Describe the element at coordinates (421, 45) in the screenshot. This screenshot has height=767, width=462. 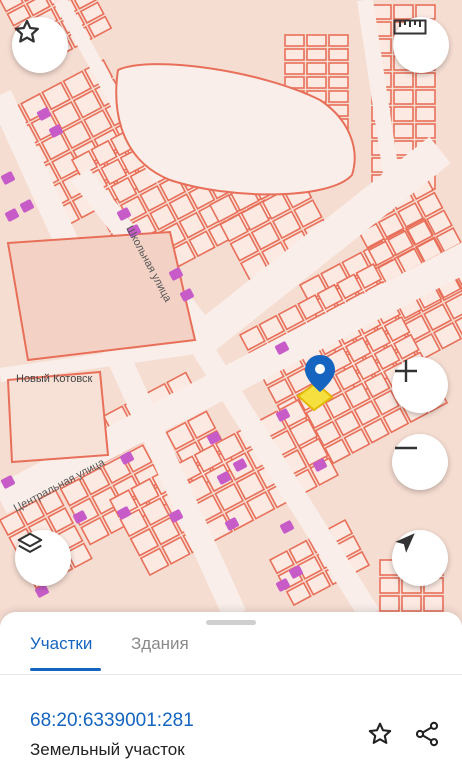
I see `ruler-button` at that location.